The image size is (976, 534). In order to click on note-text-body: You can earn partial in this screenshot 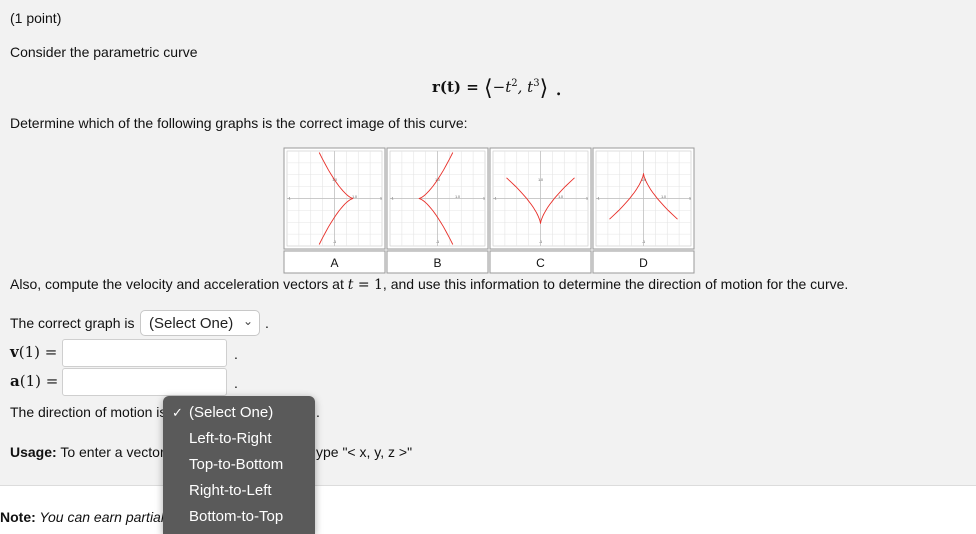, I will do `click(99, 517)`.